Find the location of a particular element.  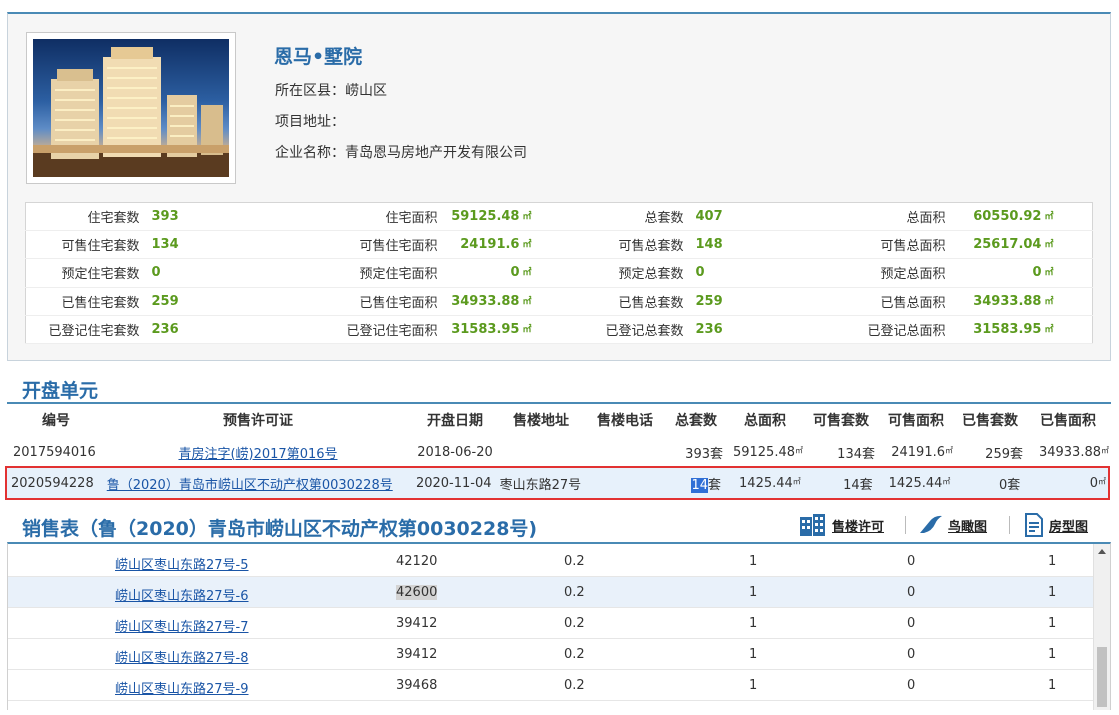

unit-available: 14套 is located at coordinates (858, 485).